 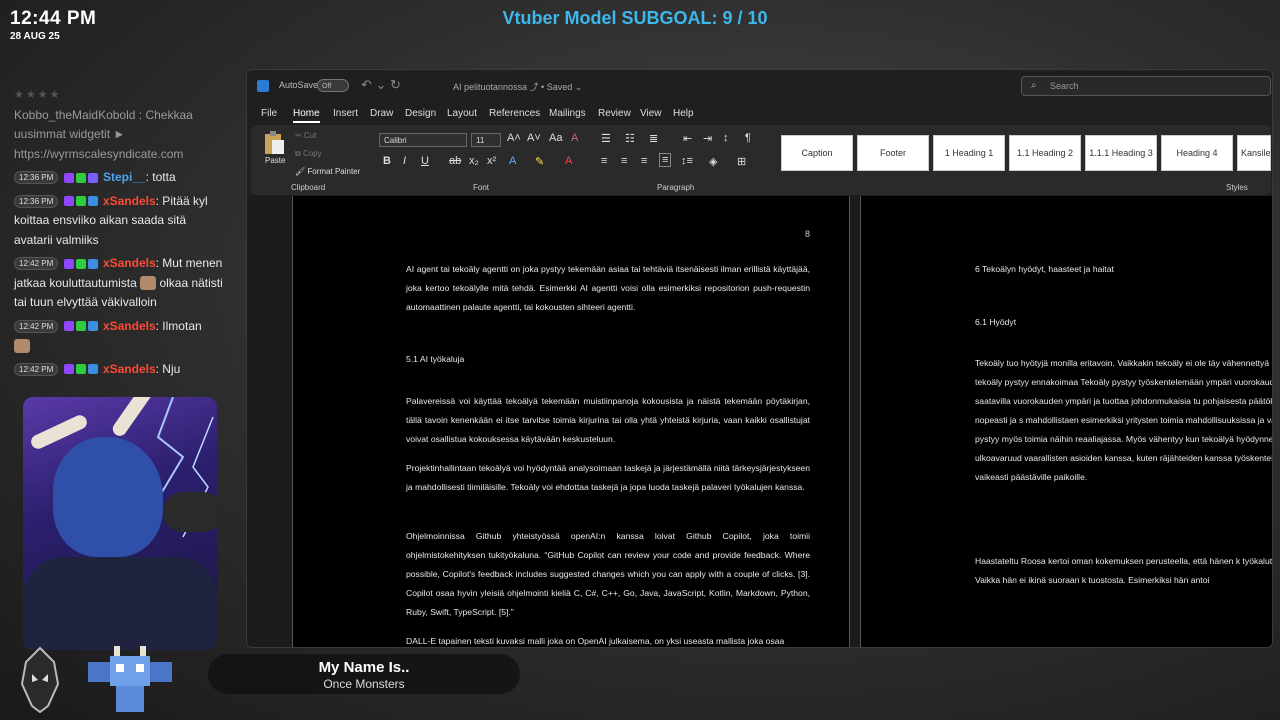 What do you see at coordinates (604, 161) in the screenshot?
I see `align-left-icon: ≡` at bounding box center [604, 161].